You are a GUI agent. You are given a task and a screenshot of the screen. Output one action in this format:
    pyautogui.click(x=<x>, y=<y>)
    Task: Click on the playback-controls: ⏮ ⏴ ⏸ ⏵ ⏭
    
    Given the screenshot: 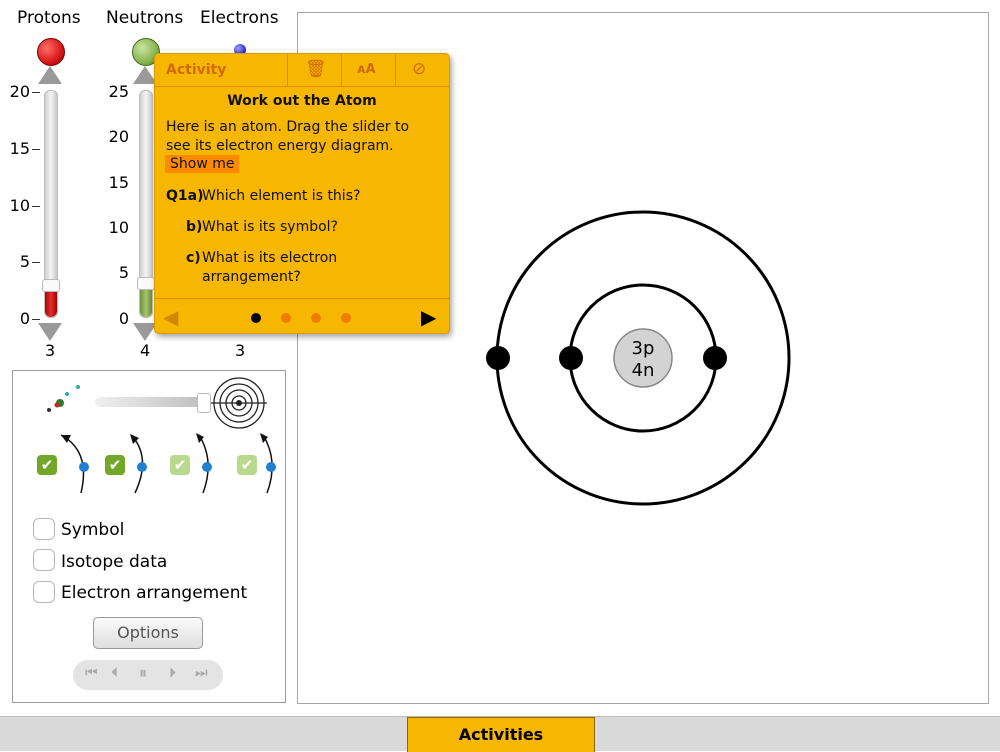 What is the action you would take?
    pyautogui.click(x=148, y=675)
    